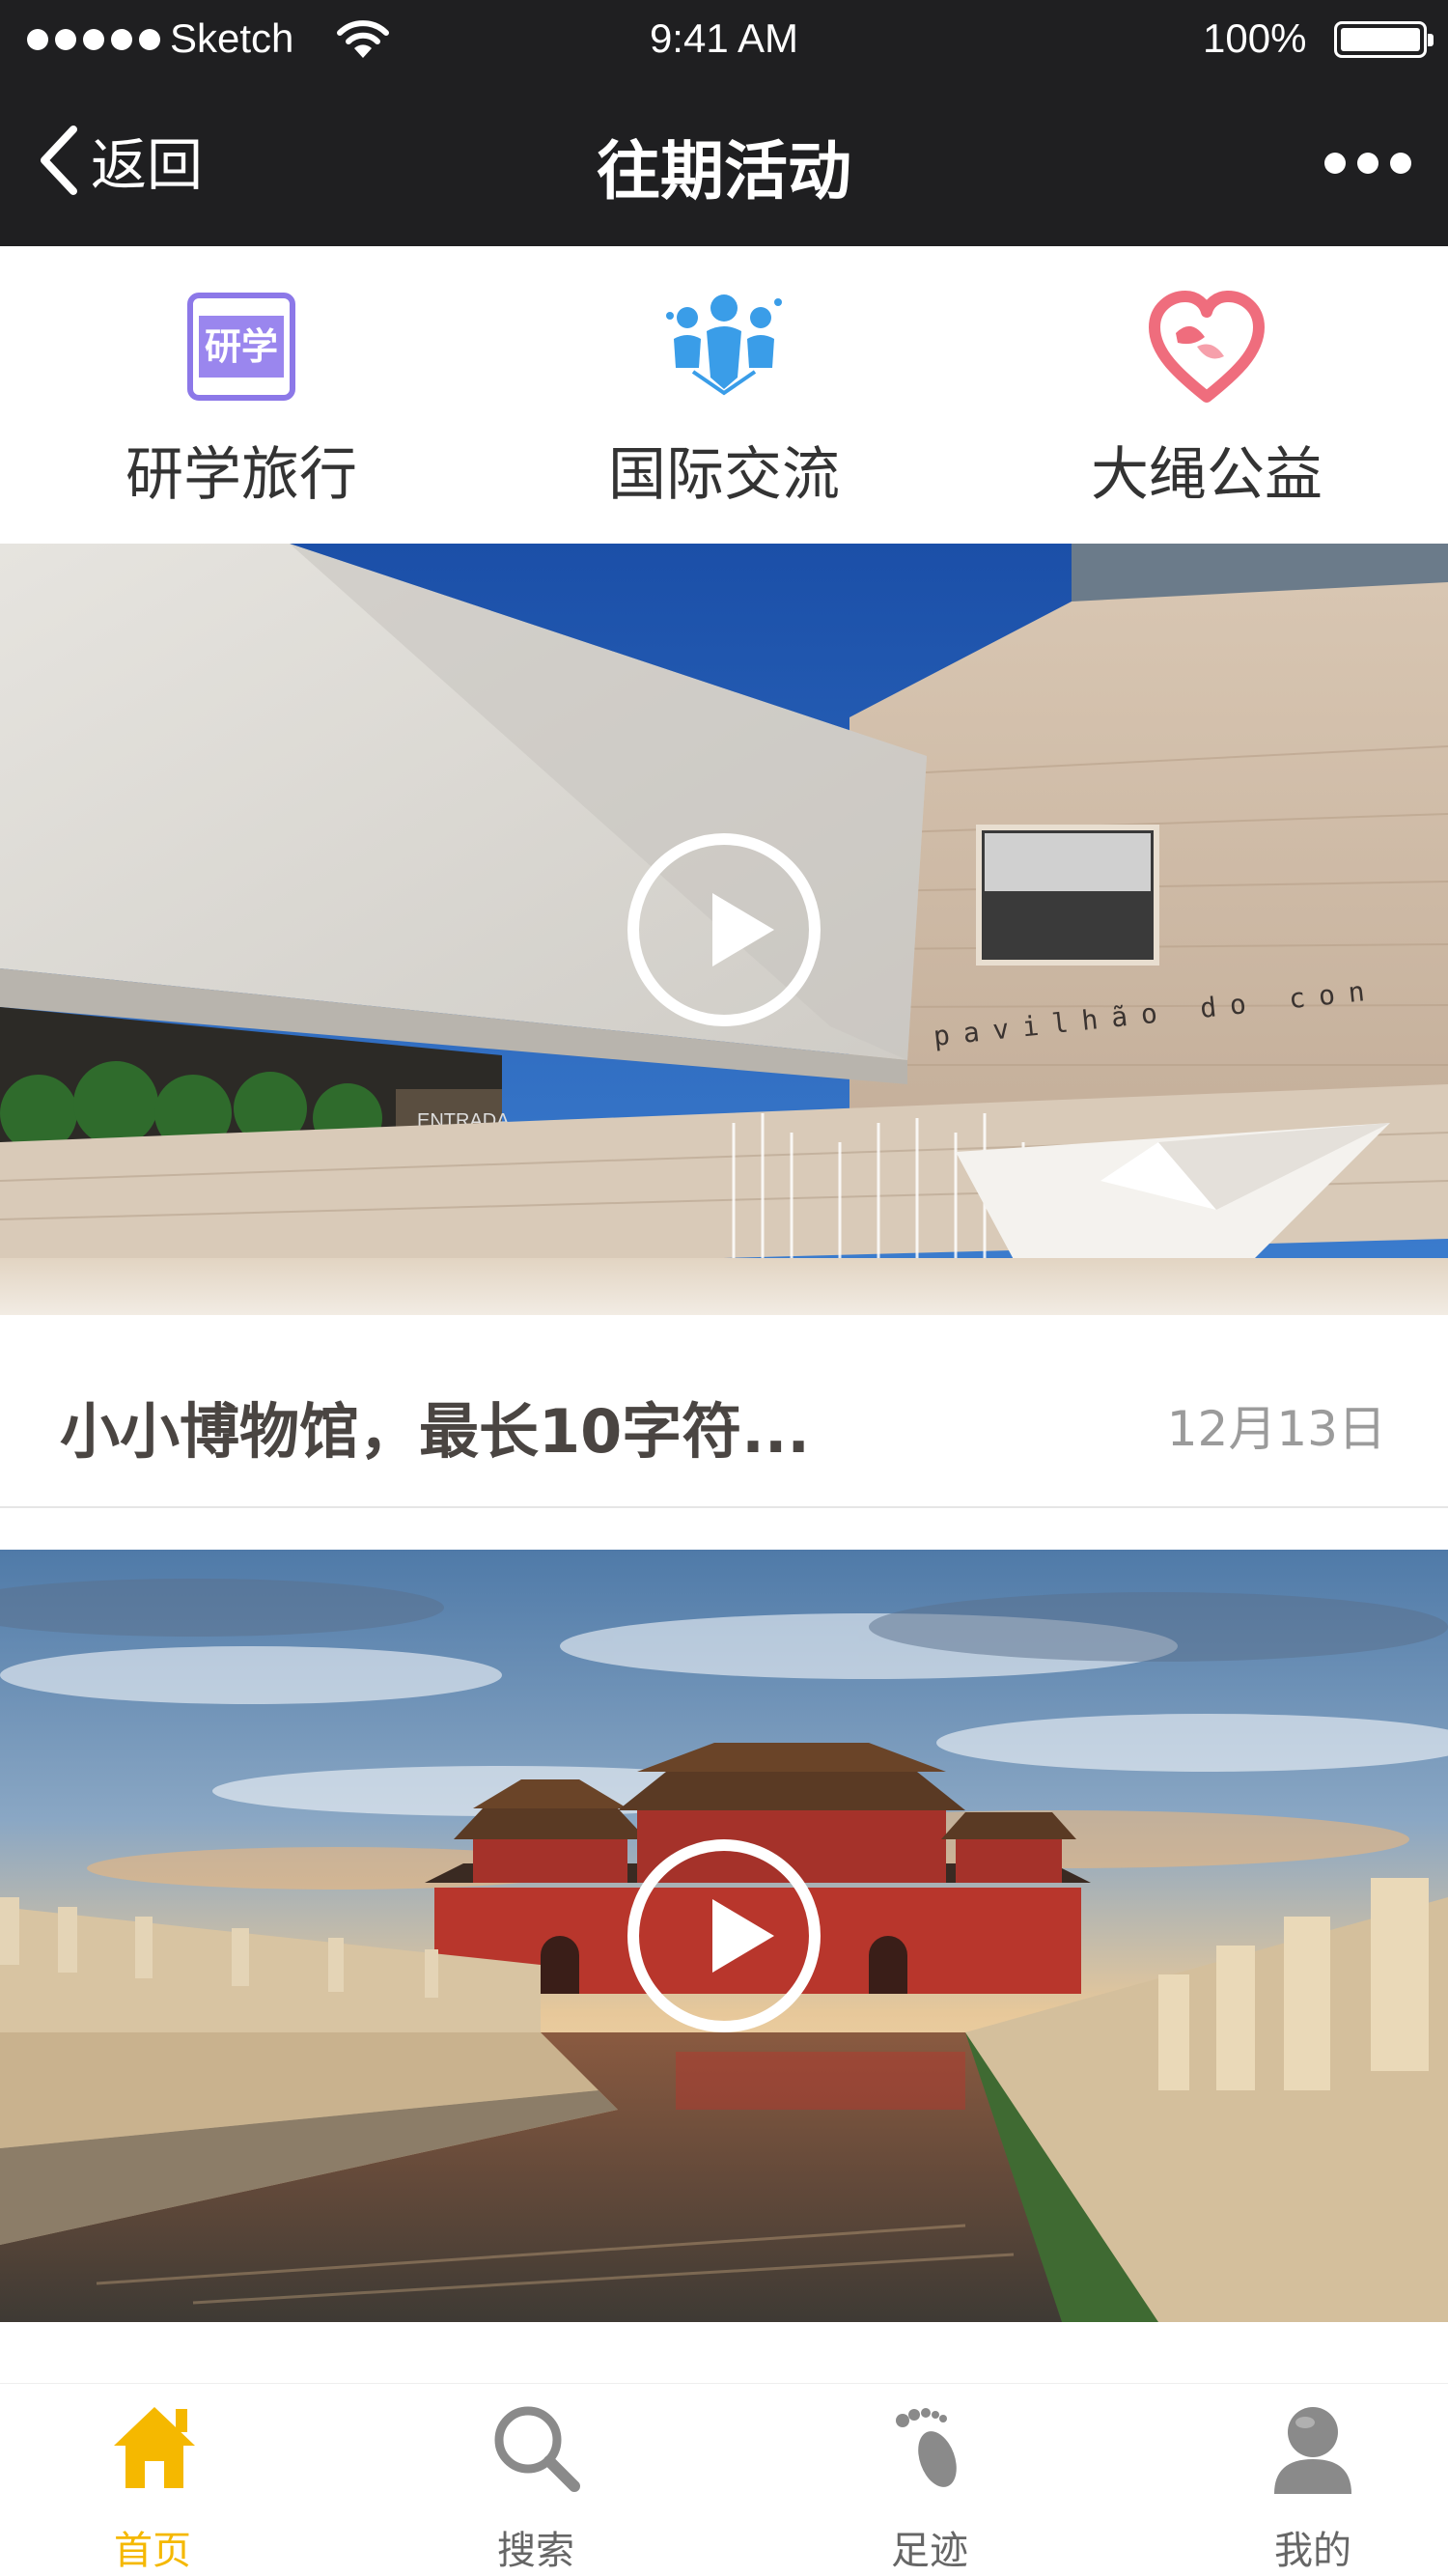  Describe the element at coordinates (1312, 2451) in the screenshot. I see `profile-icon` at that location.